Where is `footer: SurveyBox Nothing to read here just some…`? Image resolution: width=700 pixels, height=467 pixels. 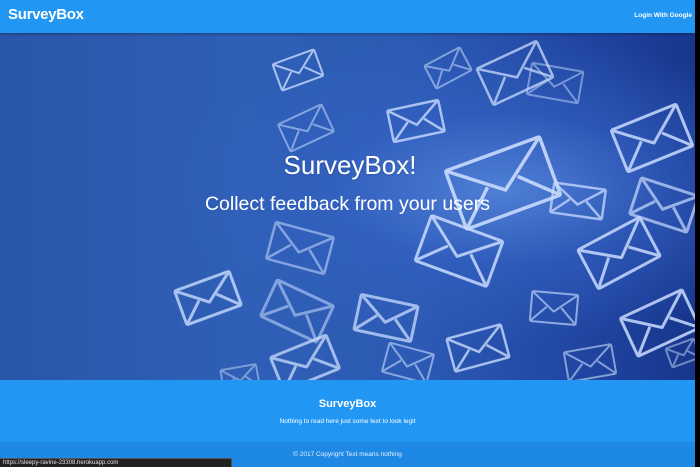
footer: SurveyBox Nothing to read here just some… is located at coordinates (347, 411).